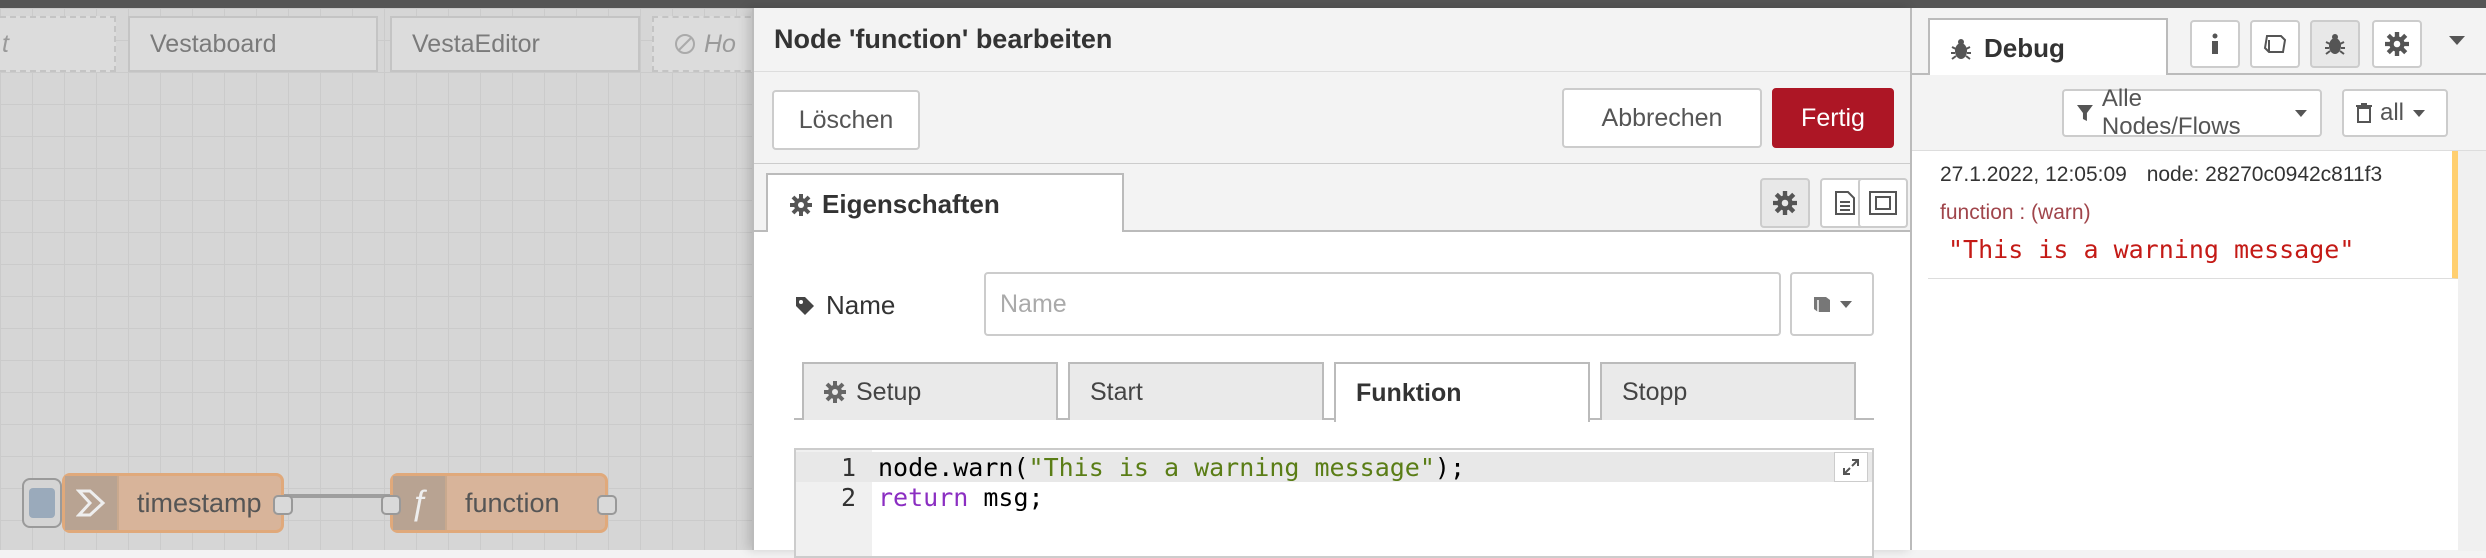 The width and height of the screenshot is (2486, 558). Describe the element at coordinates (805, 305) in the screenshot. I see `tag-icon` at that location.